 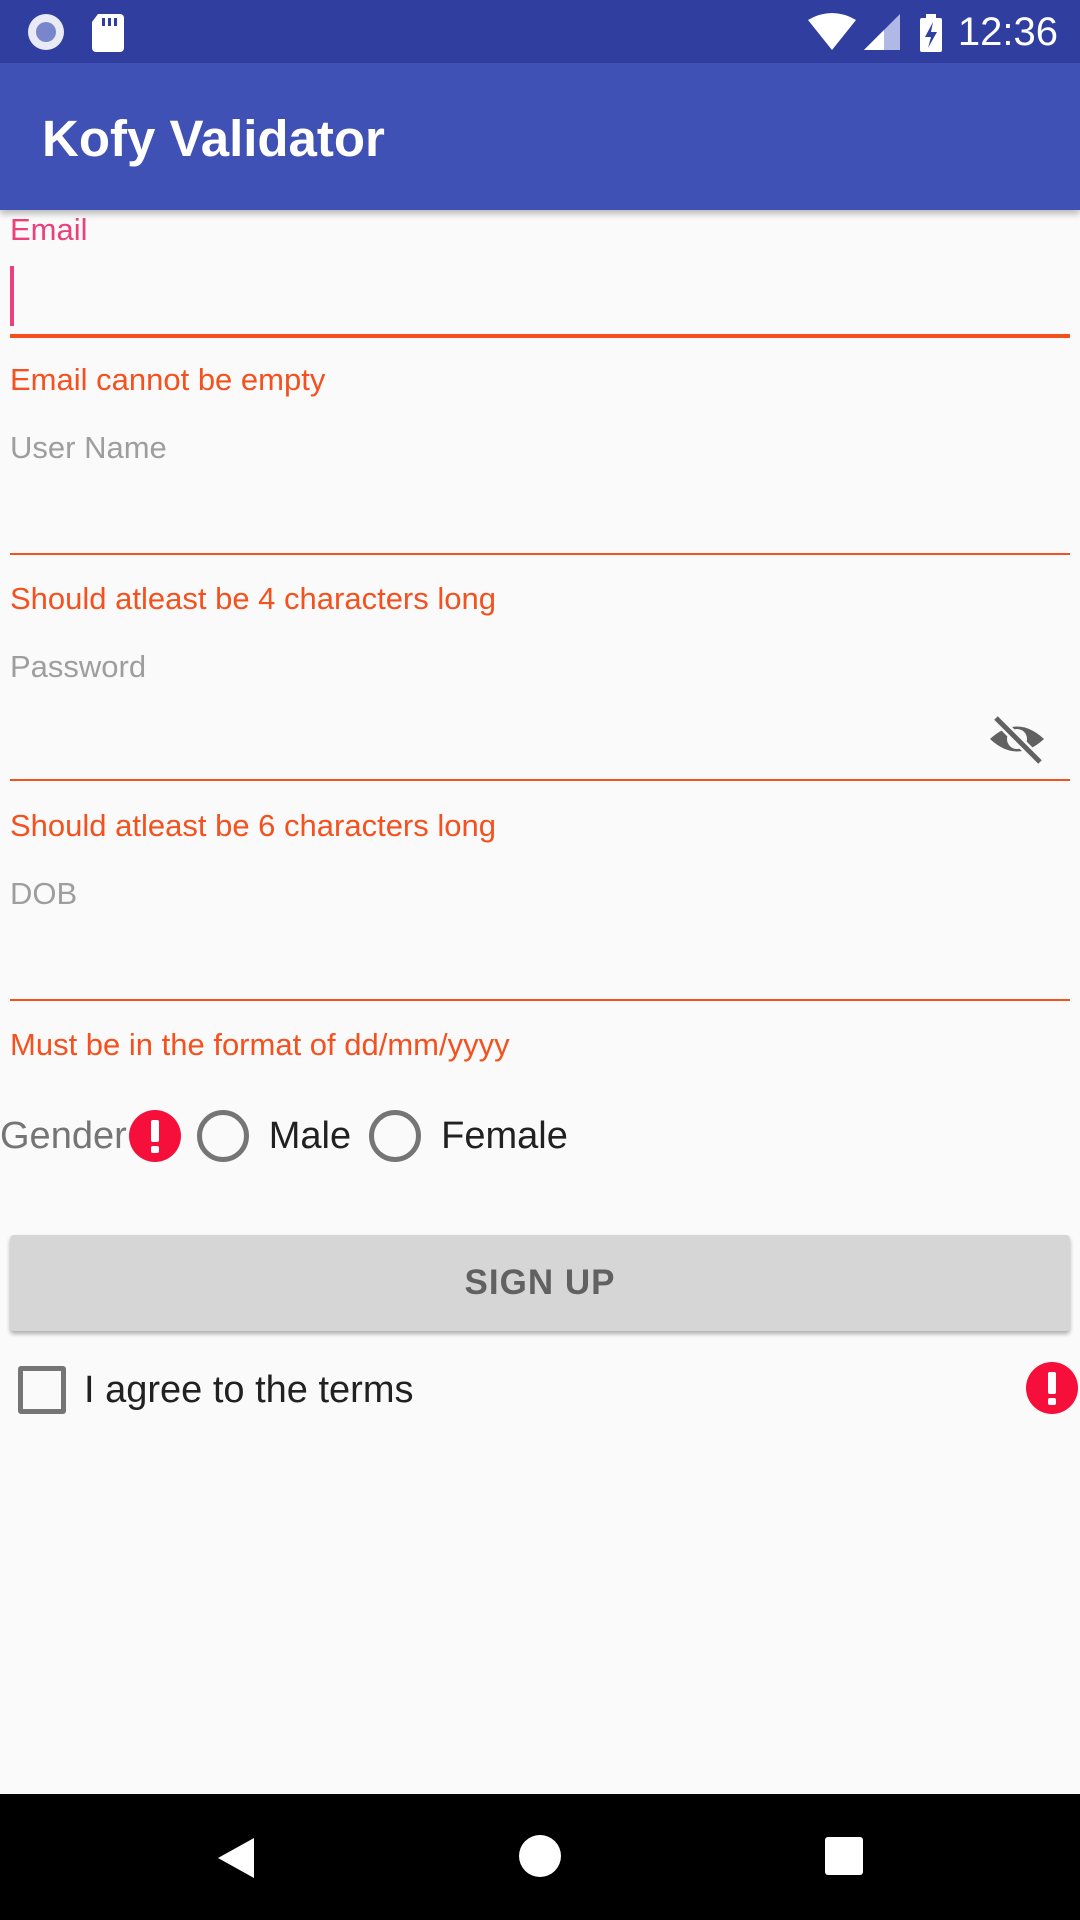 What do you see at coordinates (44, 893) in the screenshot?
I see `dob-label: DOB` at bounding box center [44, 893].